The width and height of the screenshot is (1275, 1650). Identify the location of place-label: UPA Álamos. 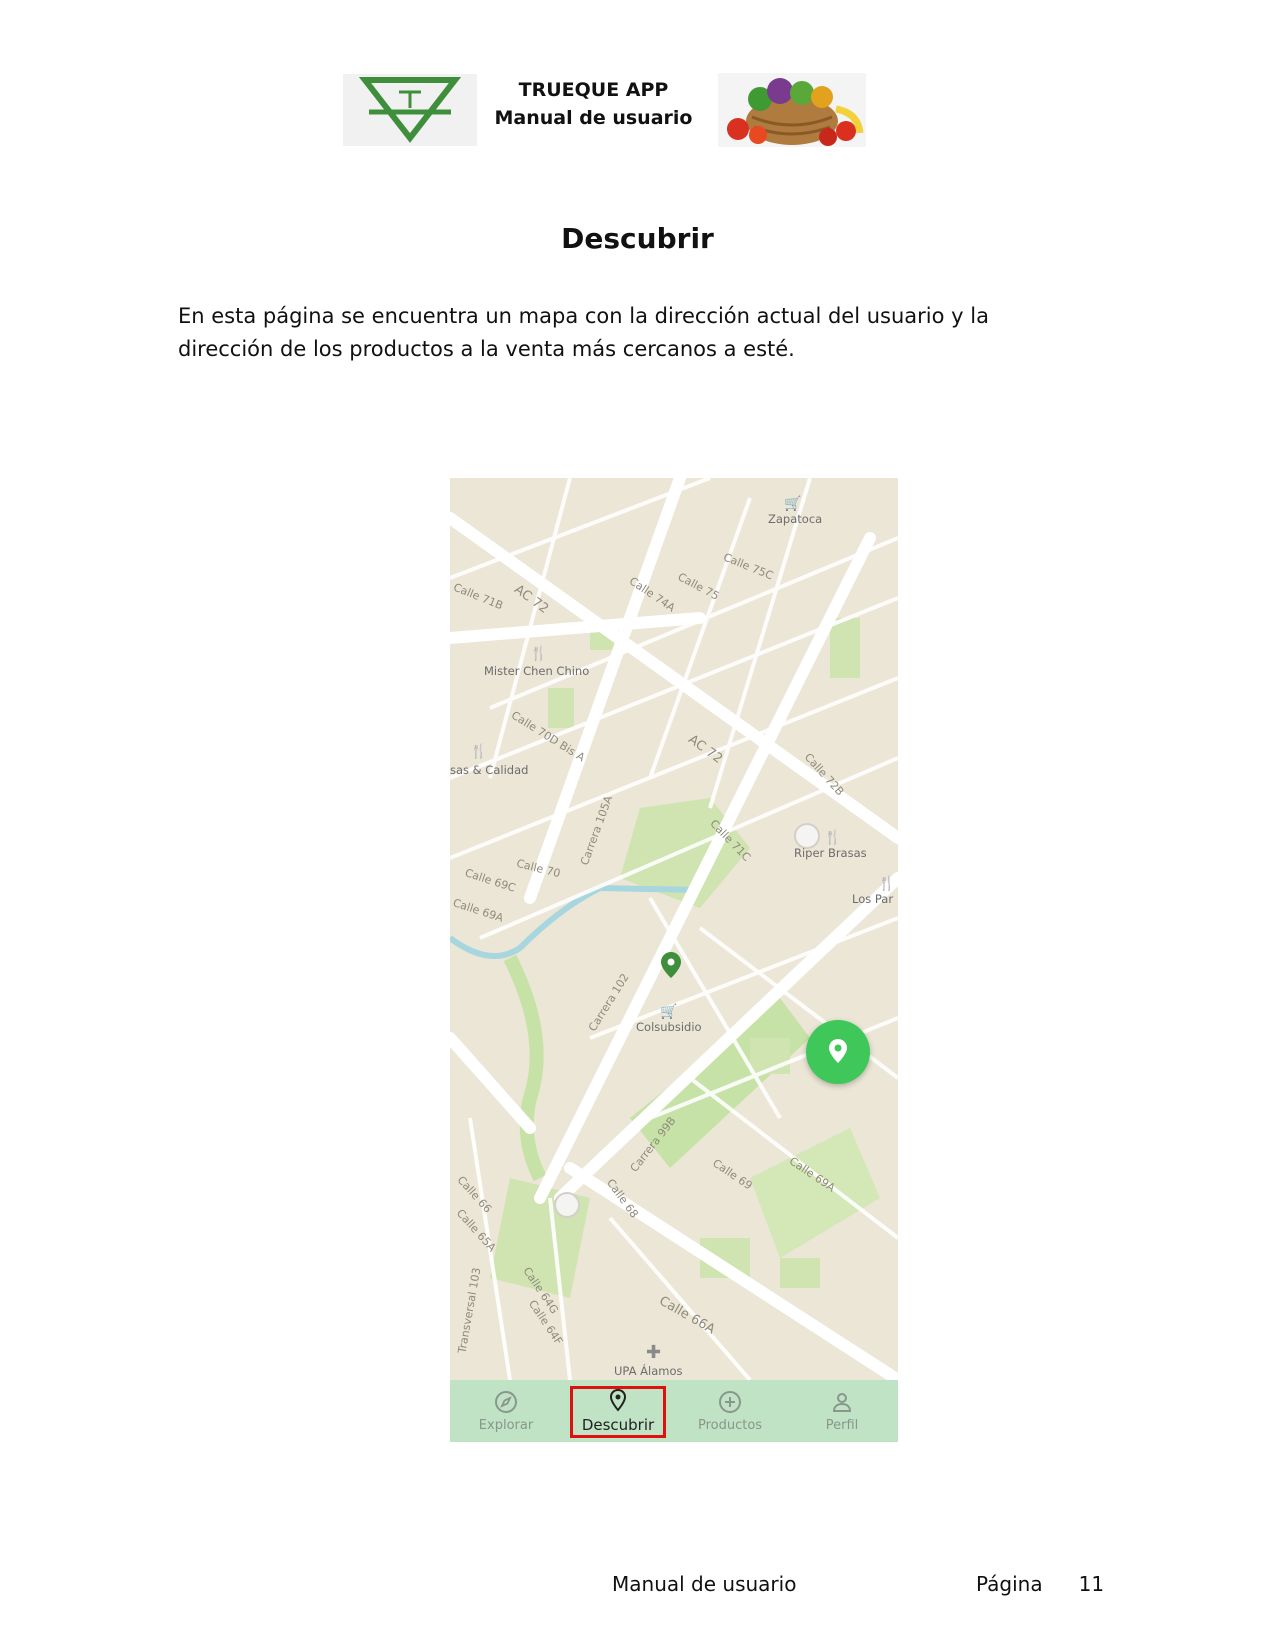
(648, 1371).